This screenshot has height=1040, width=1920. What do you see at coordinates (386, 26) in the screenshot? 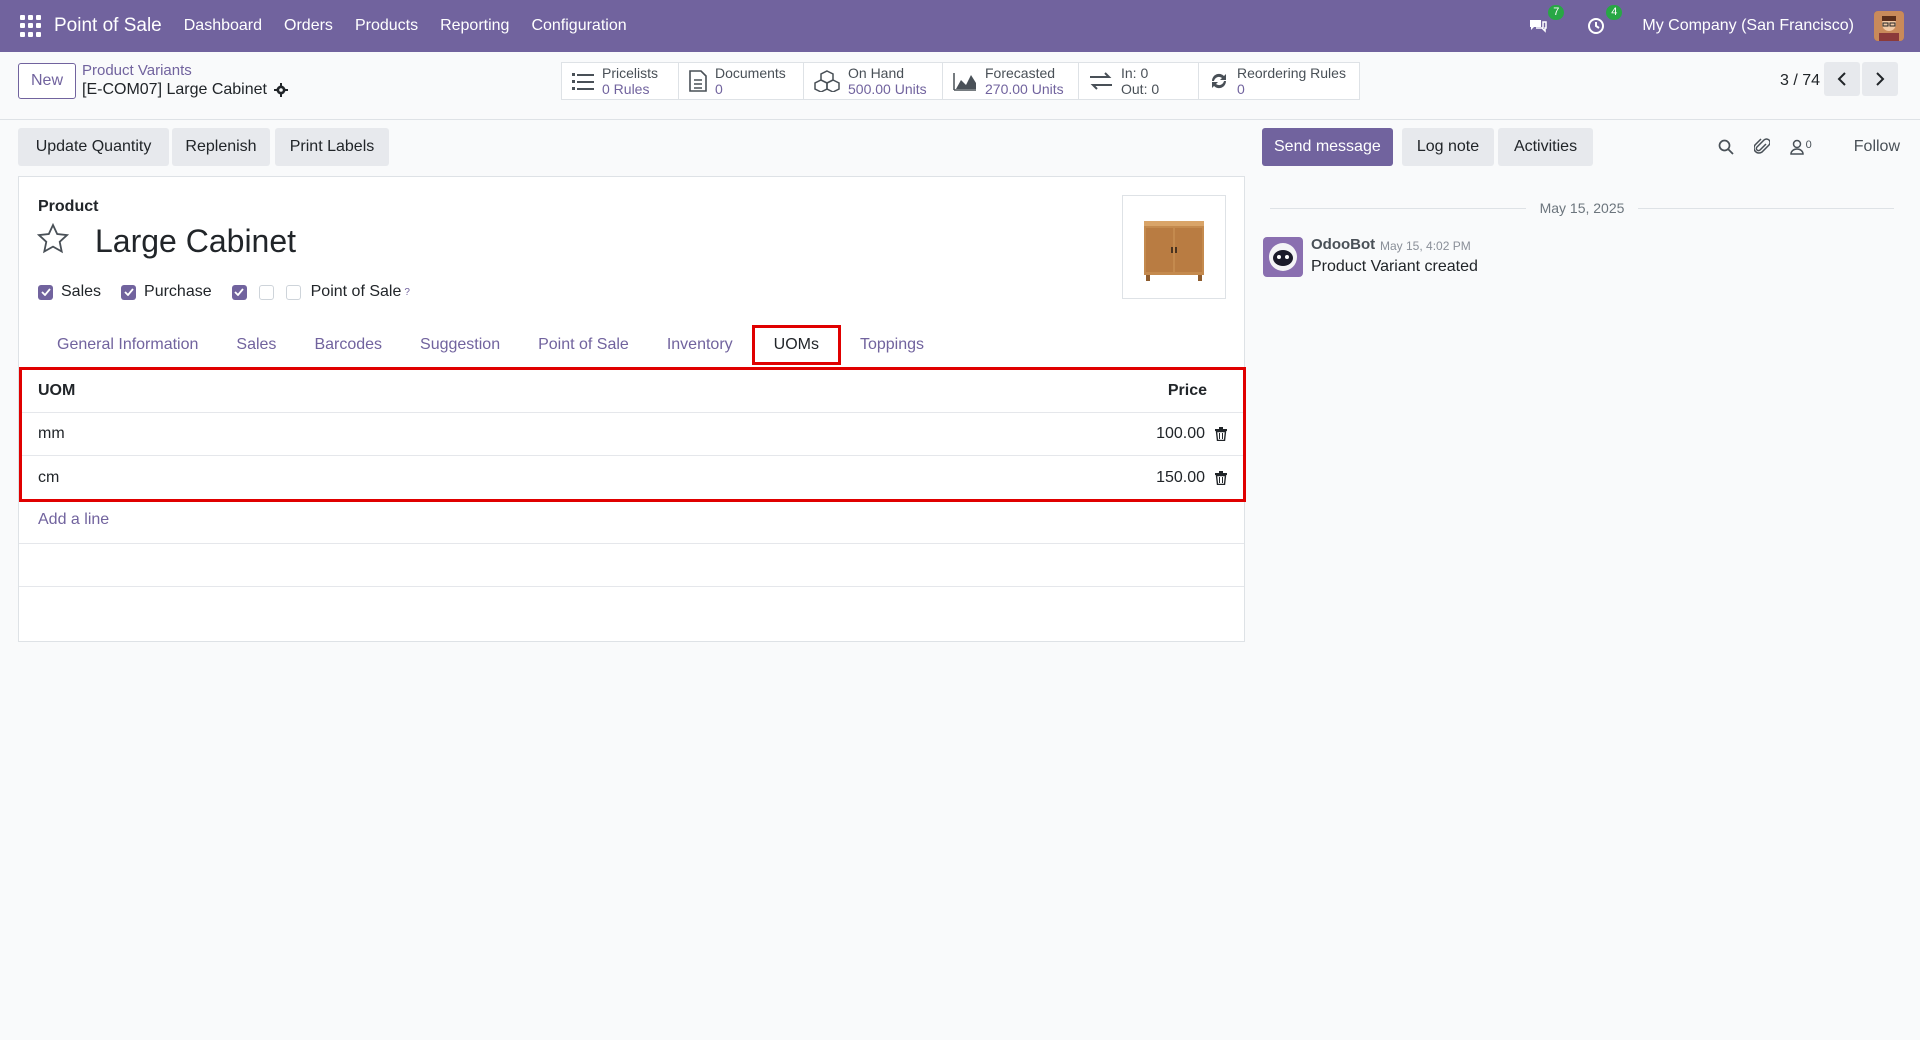
I see `menu-products: Products` at bounding box center [386, 26].